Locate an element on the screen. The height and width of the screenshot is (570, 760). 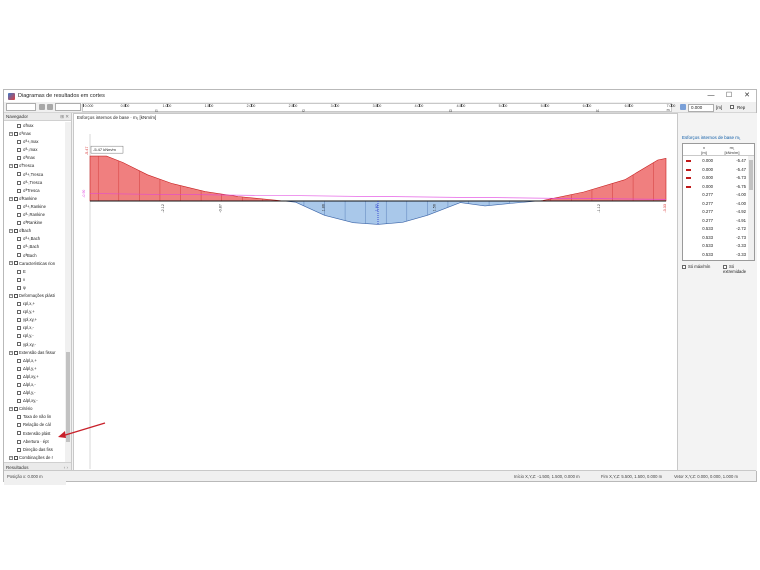
prev-icon is located at coordinates (42, 107).